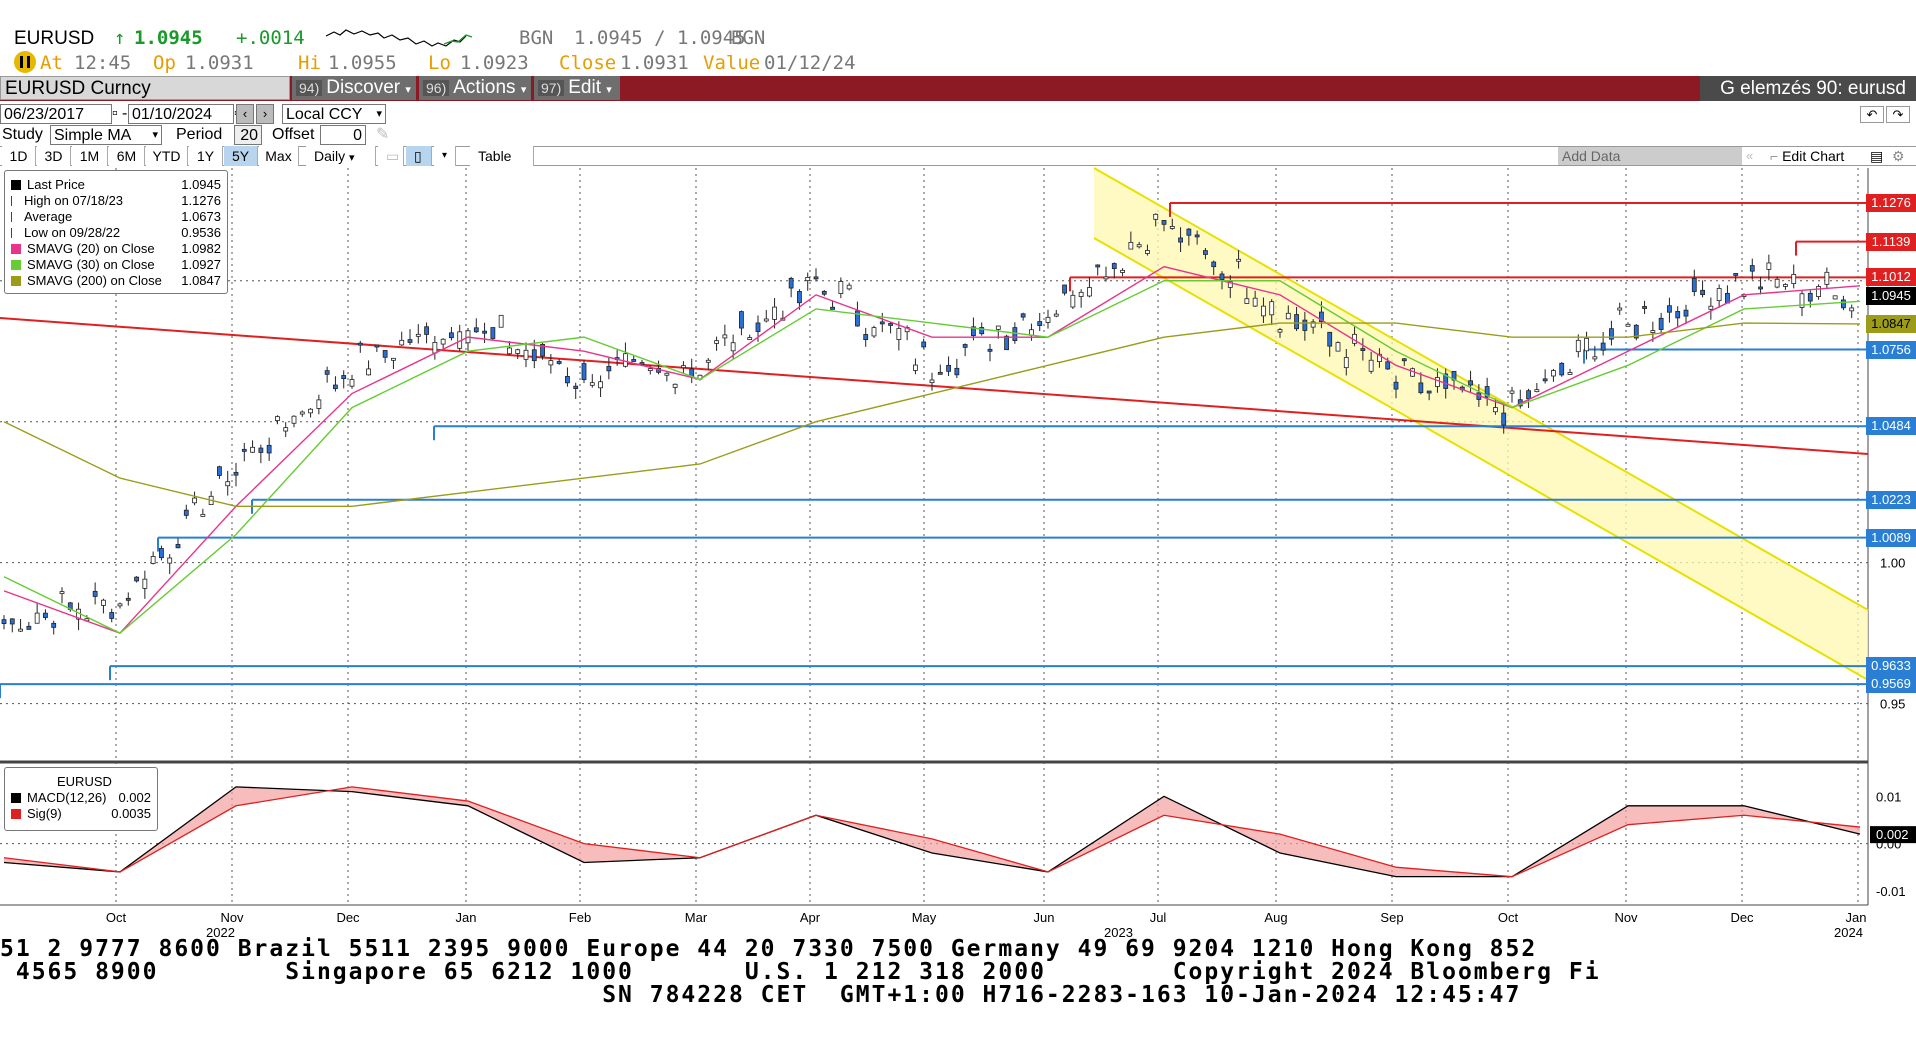 The image size is (1916, 1051). I want to click on month-label: Nov, so click(232, 917).